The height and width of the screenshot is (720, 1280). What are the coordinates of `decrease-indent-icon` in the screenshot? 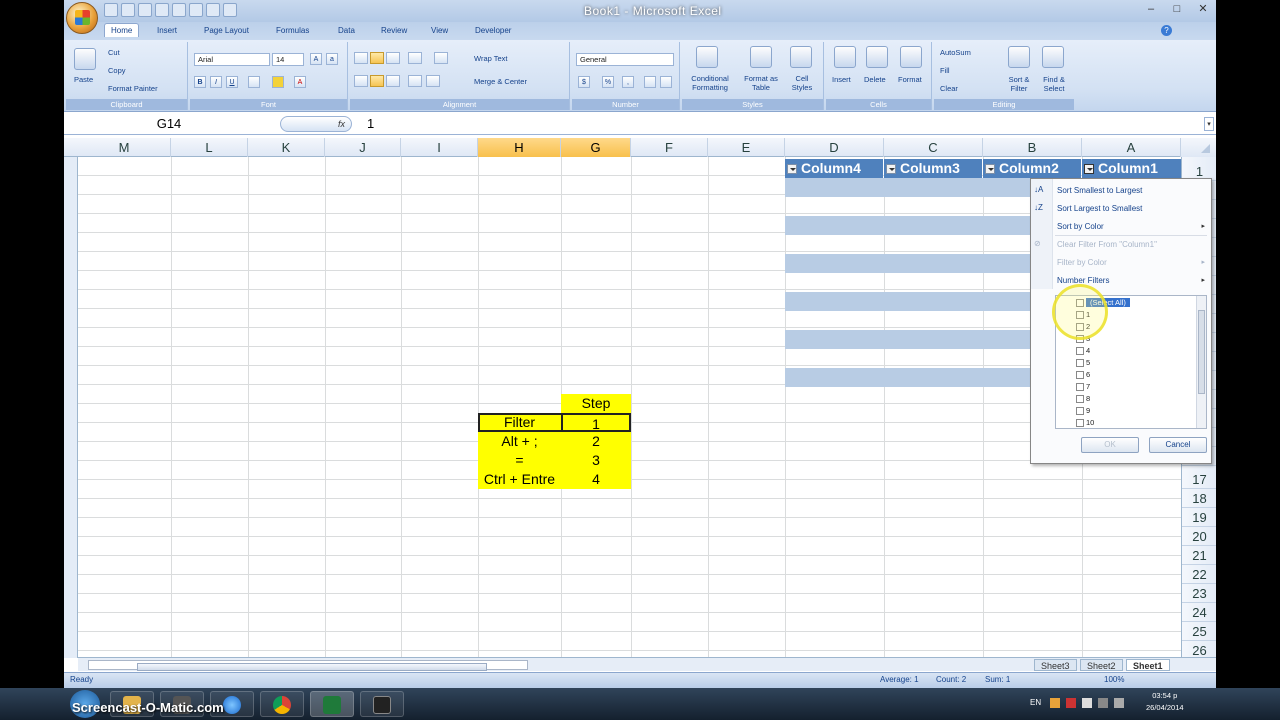 It's located at (415, 81).